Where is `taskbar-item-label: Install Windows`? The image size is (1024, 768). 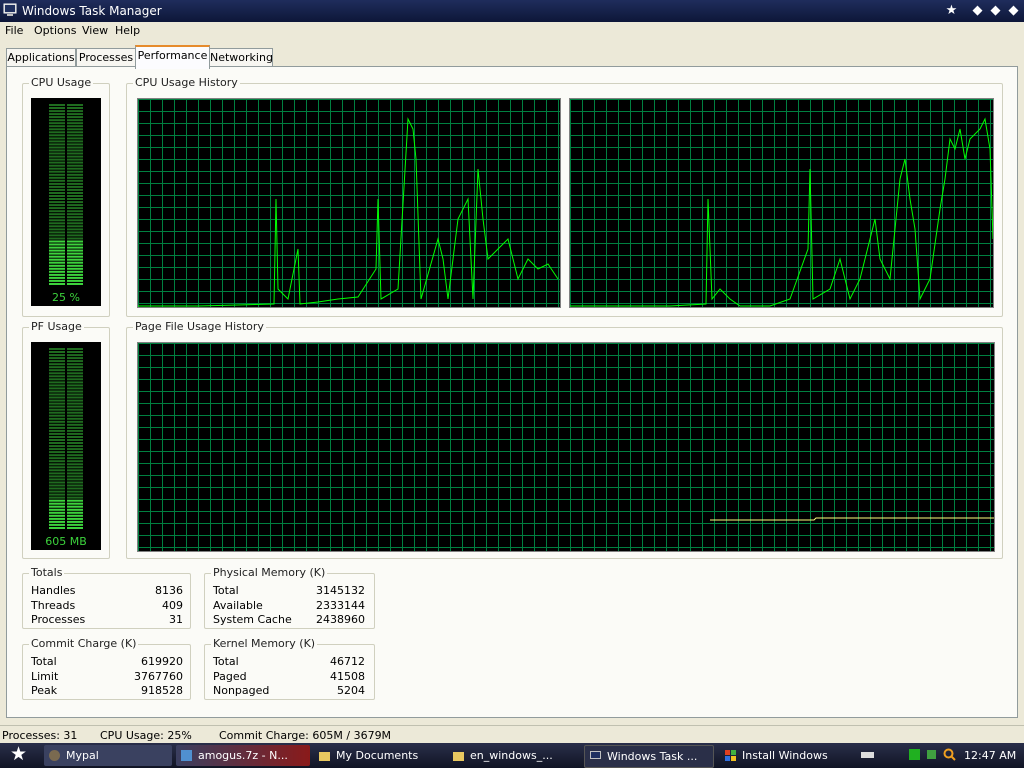
taskbar-item-label: Install Windows is located at coordinates (785, 755).